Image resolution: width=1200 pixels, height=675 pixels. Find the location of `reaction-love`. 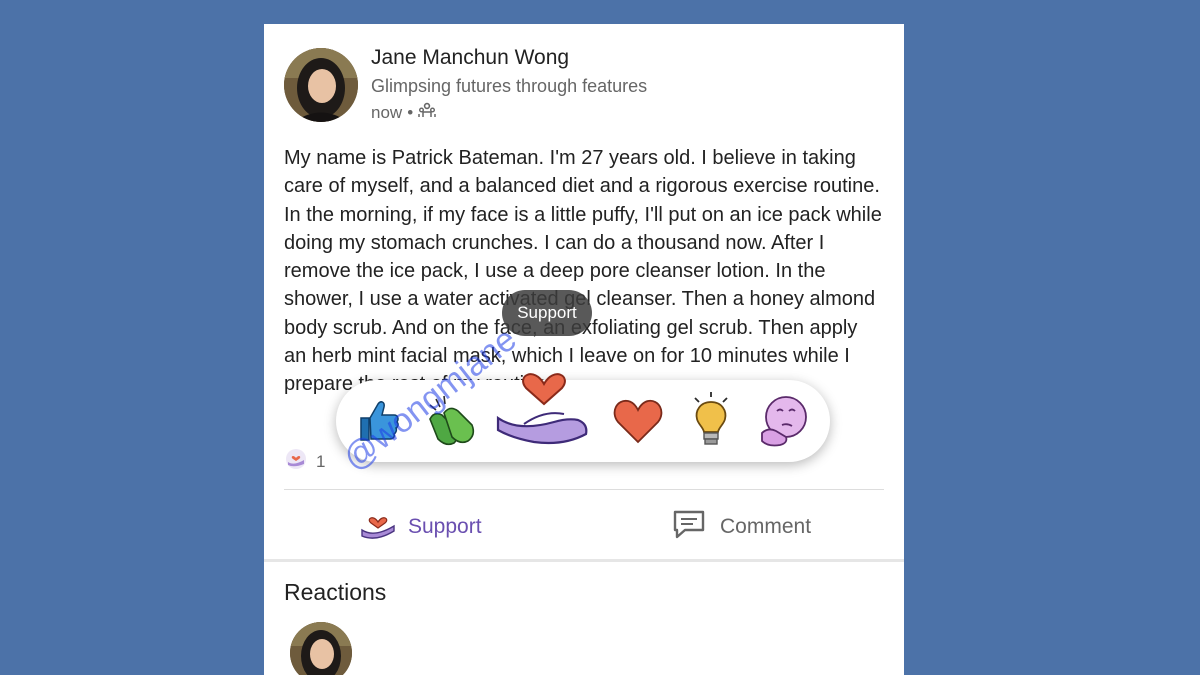

reaction-love is located at coordinates (638, 421).